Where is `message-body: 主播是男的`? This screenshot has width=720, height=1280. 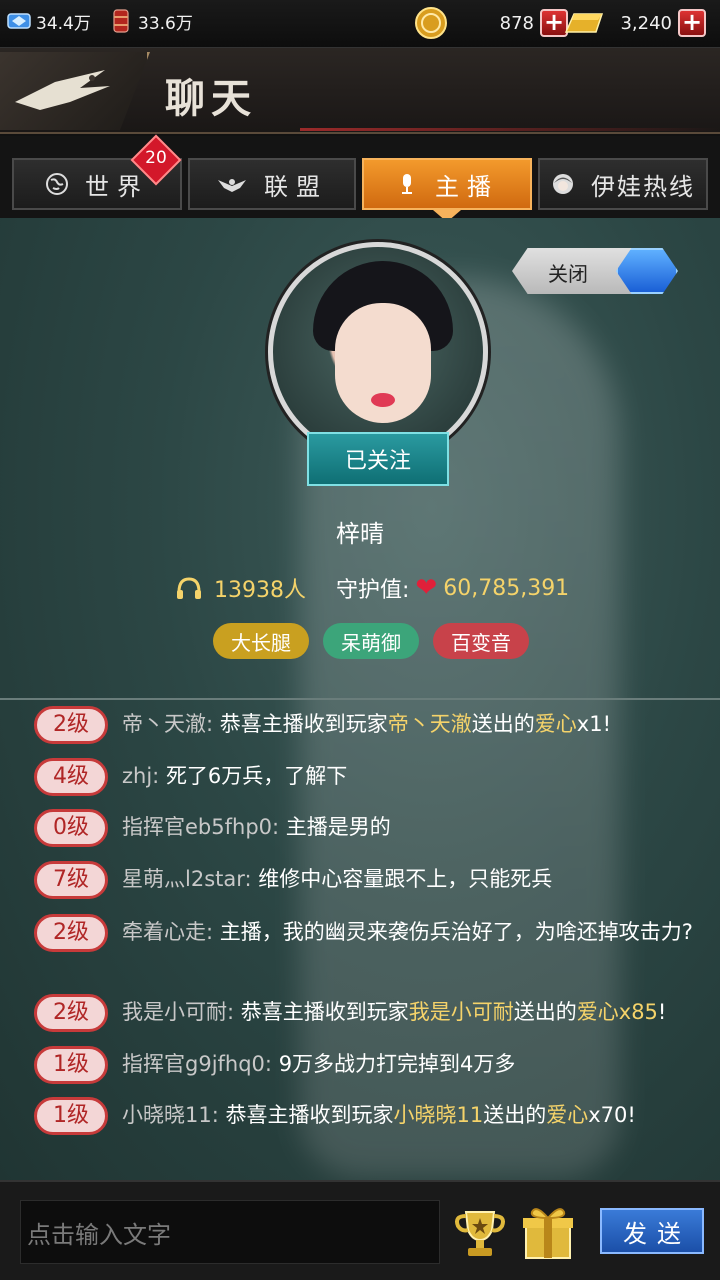 message-body: 主播是男的 is located at coordinates (338, 827).